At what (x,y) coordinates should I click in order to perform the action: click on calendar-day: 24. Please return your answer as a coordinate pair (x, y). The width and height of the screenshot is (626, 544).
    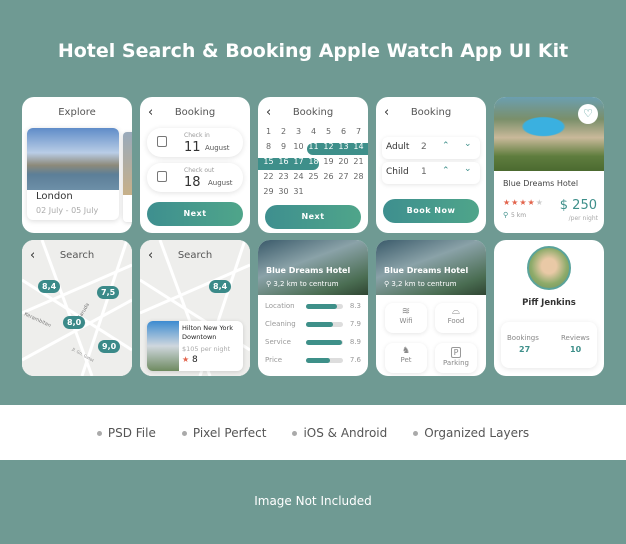
    Looking at the image, I should click on (298, 176).